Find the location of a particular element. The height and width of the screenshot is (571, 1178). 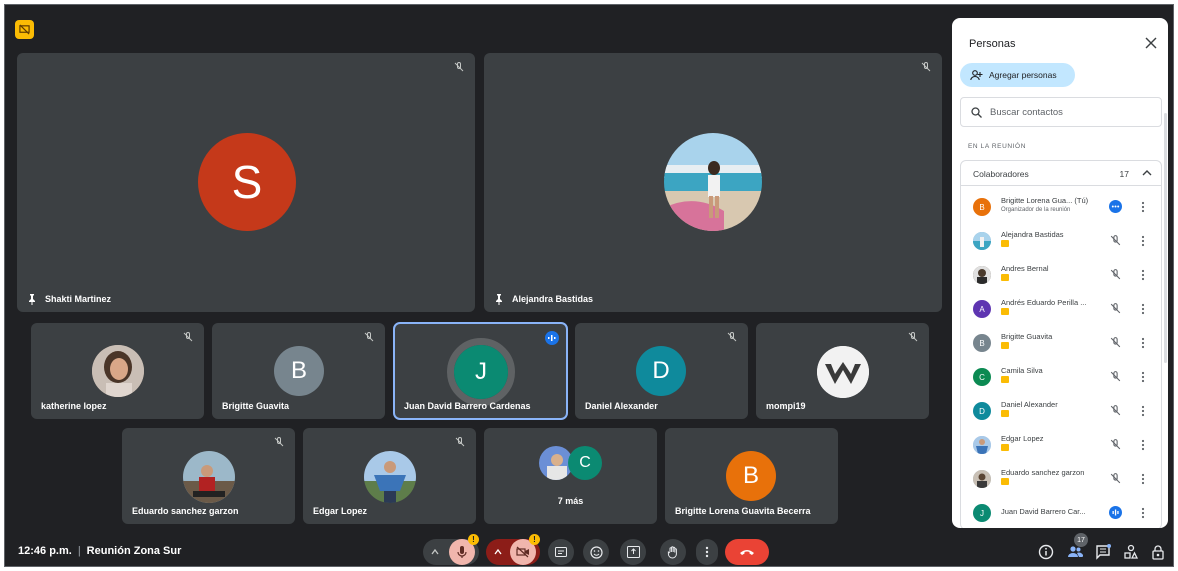

camera-button: ! is located at coordinates (525, 549).